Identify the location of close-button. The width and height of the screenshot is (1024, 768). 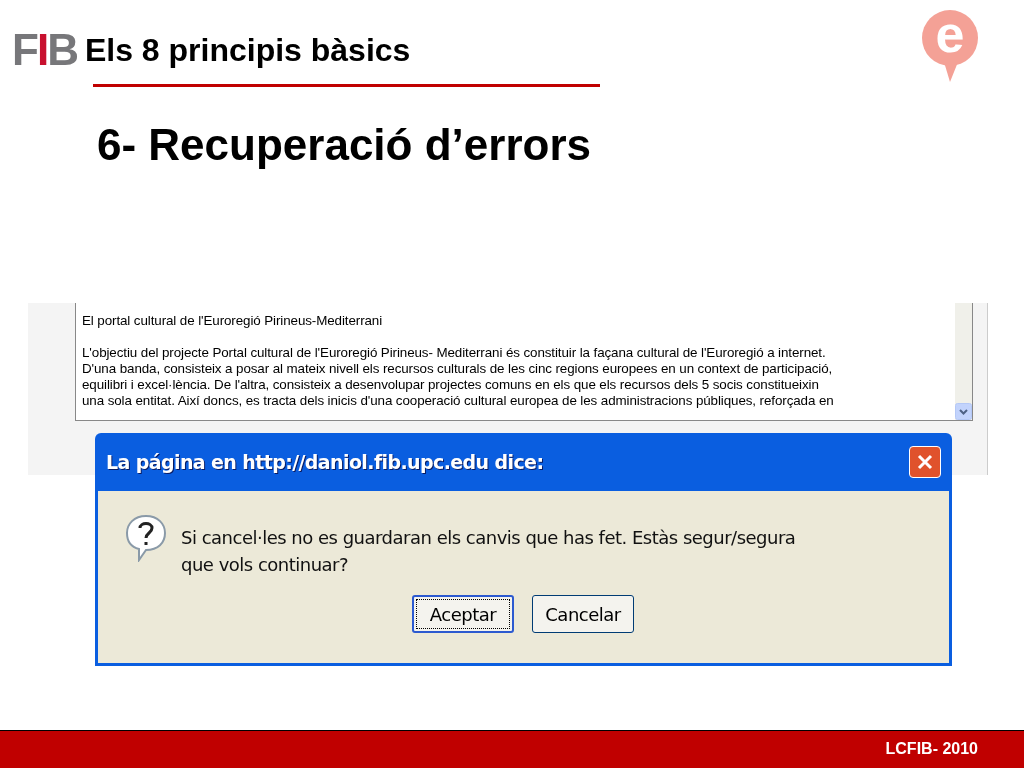
(925, 462).